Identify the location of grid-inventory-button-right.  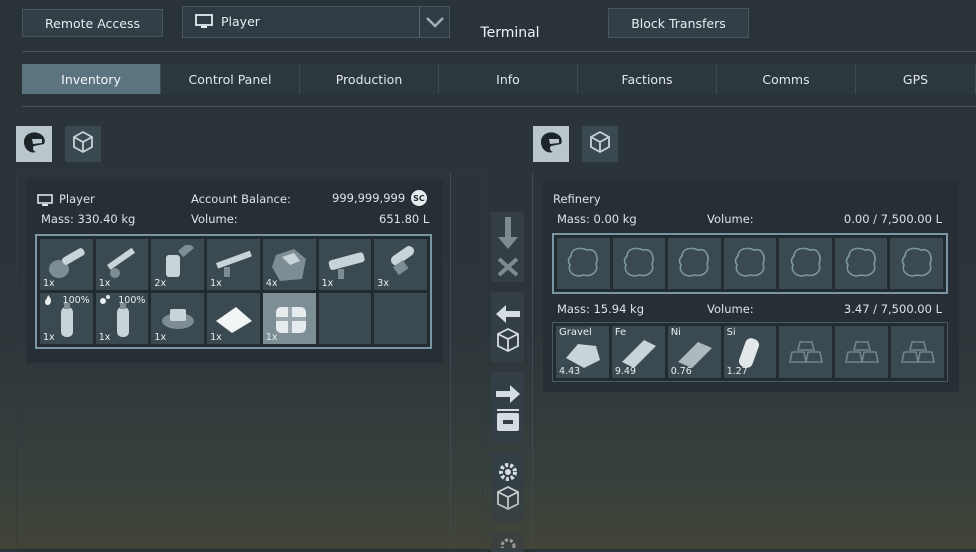
(600, 144).